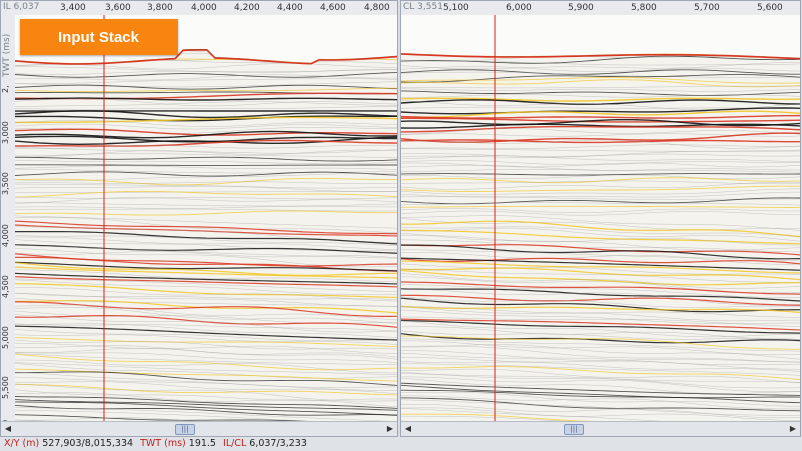 The height and width of the screenshot is (451, 802). Describe the element at coordinates (333, 8) in the screenshot. I see `x-tick-label: 4,600` at that location.